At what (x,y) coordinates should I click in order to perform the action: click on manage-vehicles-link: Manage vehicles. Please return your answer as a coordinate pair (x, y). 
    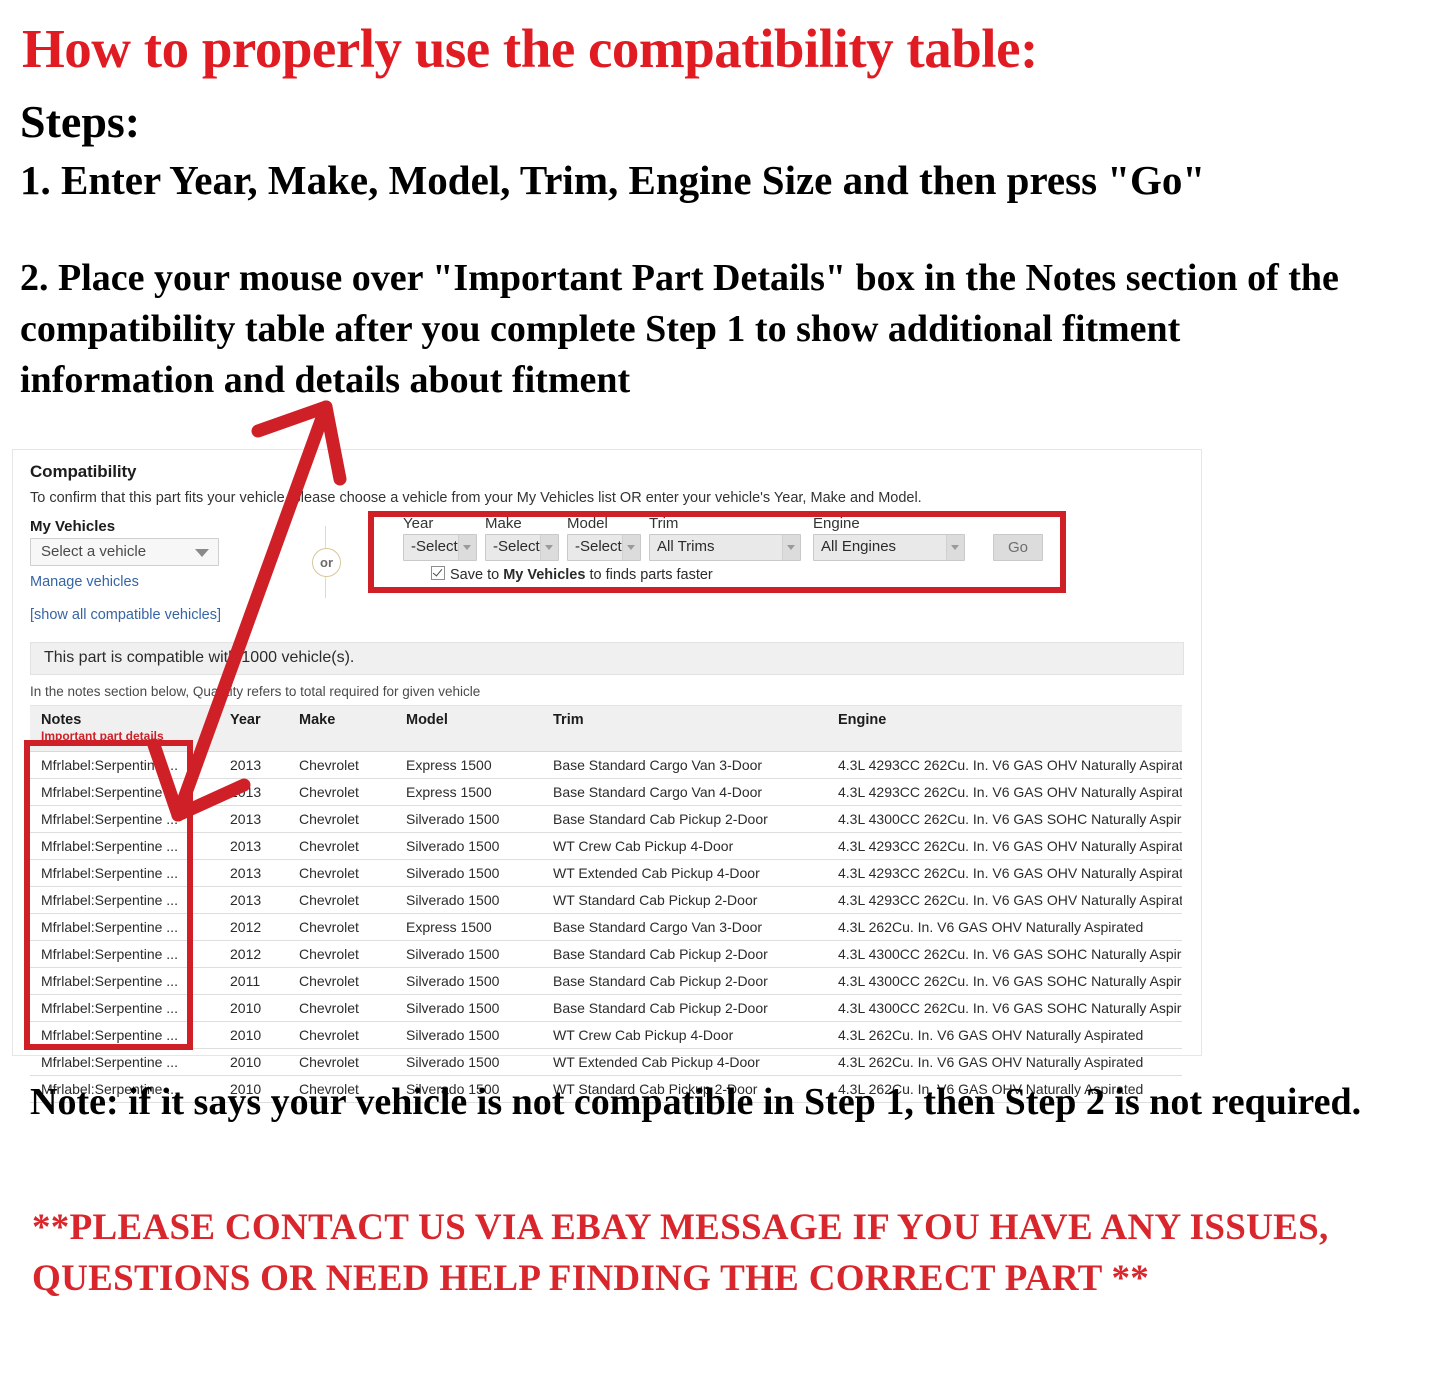
    Looking at the image, I should click on (84, 582).